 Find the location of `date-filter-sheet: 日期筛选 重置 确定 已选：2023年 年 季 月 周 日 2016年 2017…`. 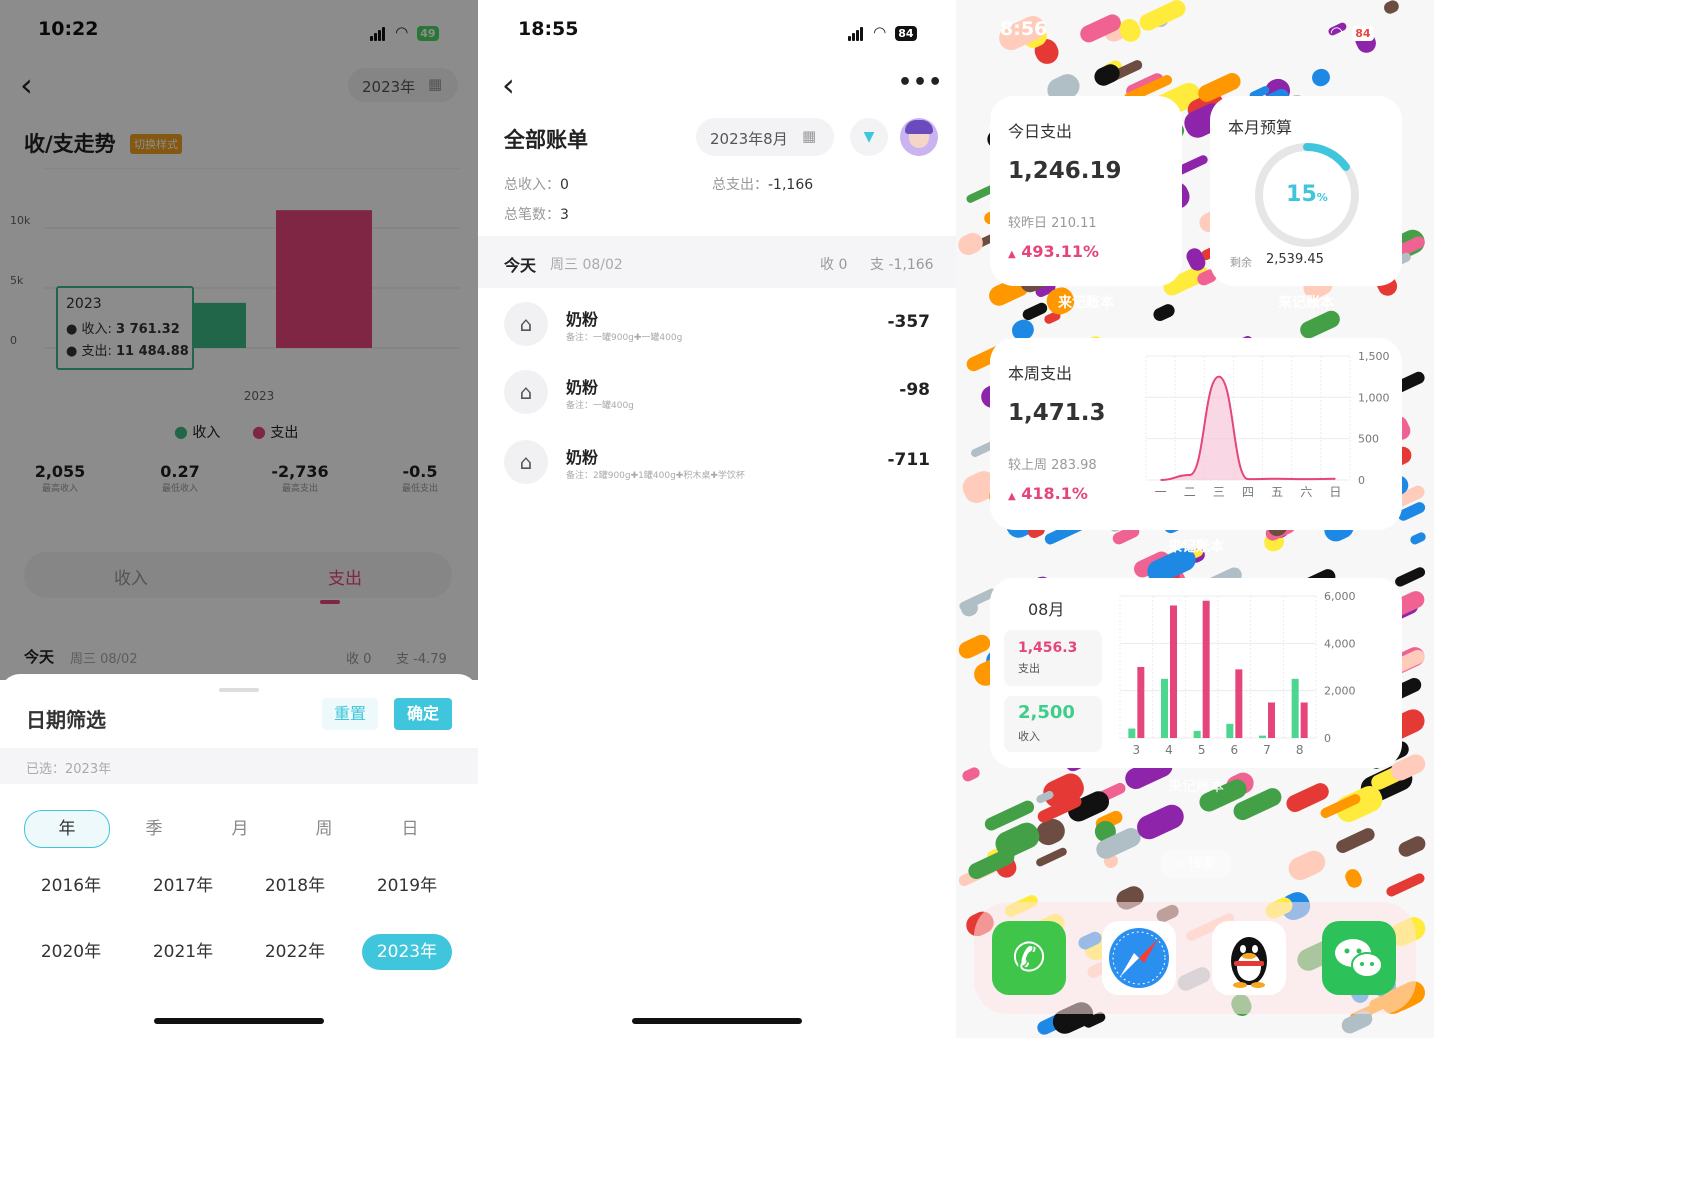

date-filter-sheet: 日期筛选 重置 确定 已选：2023年 年 季 月 周 日 2016年 2017… is located at coordinates (239, 856).